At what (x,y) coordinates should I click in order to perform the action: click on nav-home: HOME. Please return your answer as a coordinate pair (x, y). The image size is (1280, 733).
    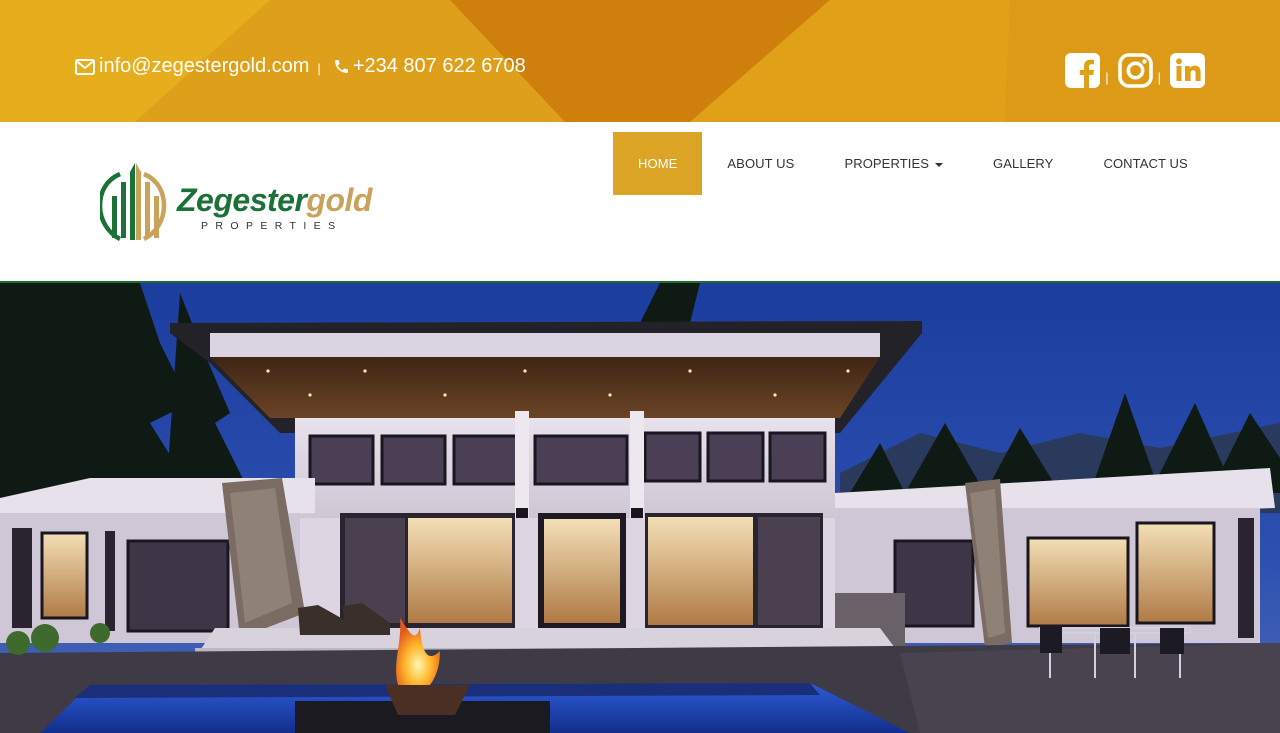
    Looking at the image, I should click on (658, 163).